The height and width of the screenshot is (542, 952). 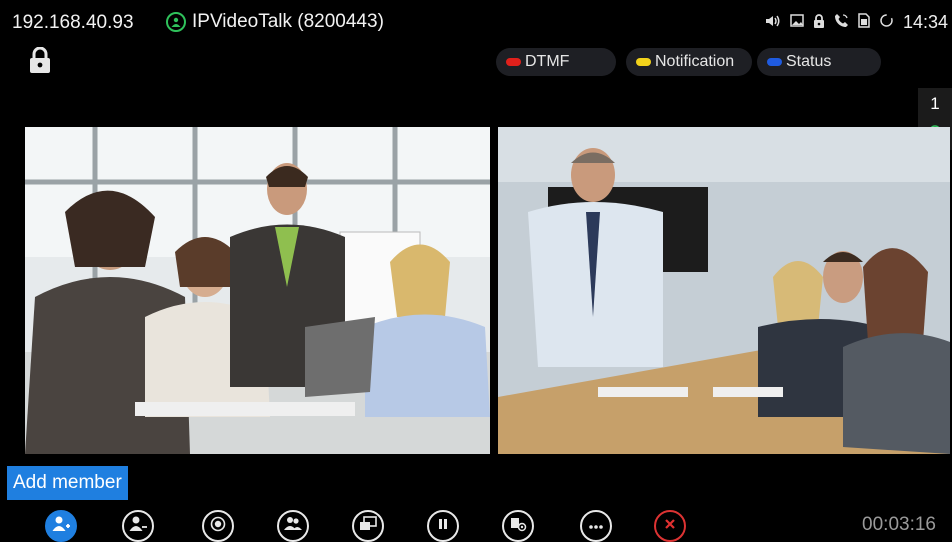 I want to click on more-icon, so click(x=596, y=526).